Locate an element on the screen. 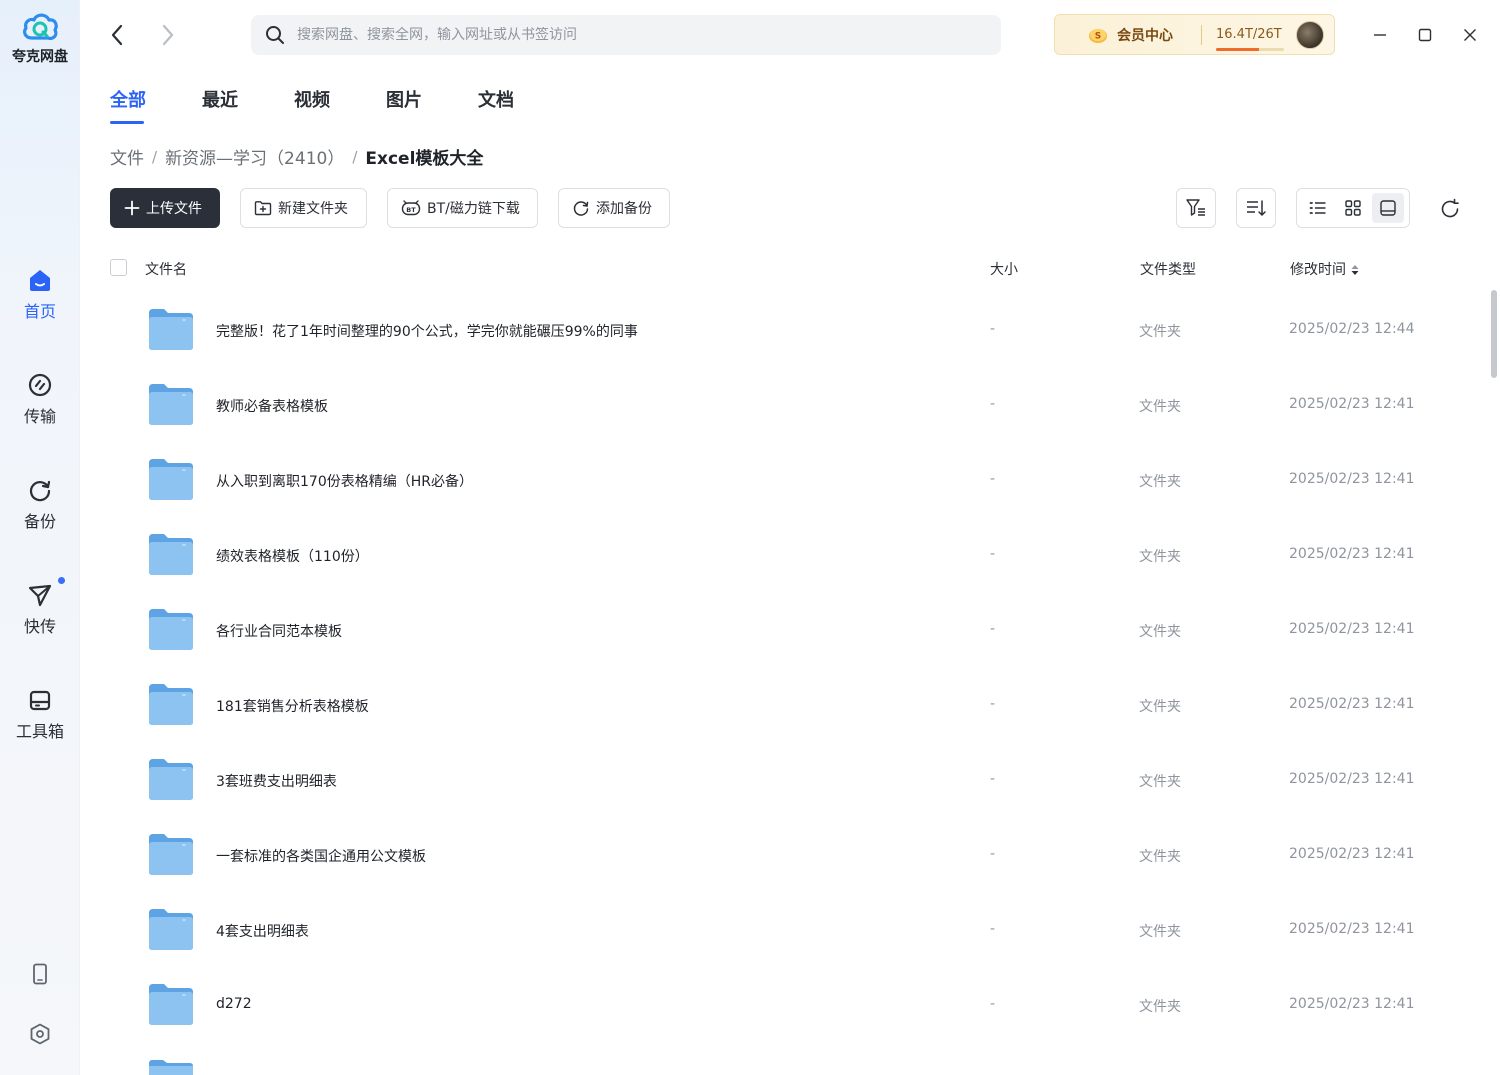  view-mode-switcher is located at coordinates (1353, 208).